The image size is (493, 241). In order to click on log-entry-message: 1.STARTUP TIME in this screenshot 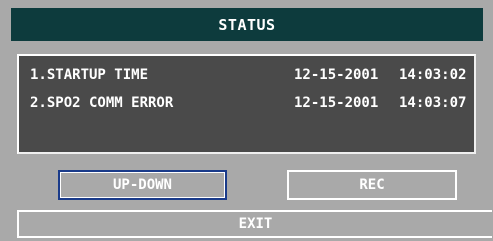, I will do `click(89, 75)`.